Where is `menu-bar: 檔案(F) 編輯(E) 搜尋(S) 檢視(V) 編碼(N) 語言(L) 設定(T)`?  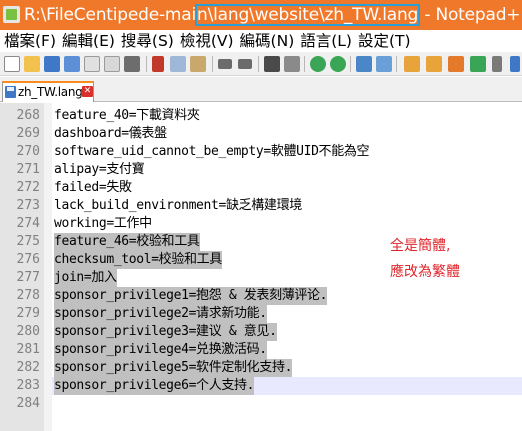 menu-bar: 檔案(F) 編輯(E) 搜尋(S) 檢視(V) 編碼(N) 語言(L) 設定(T) is located at coordinates (261, 41).